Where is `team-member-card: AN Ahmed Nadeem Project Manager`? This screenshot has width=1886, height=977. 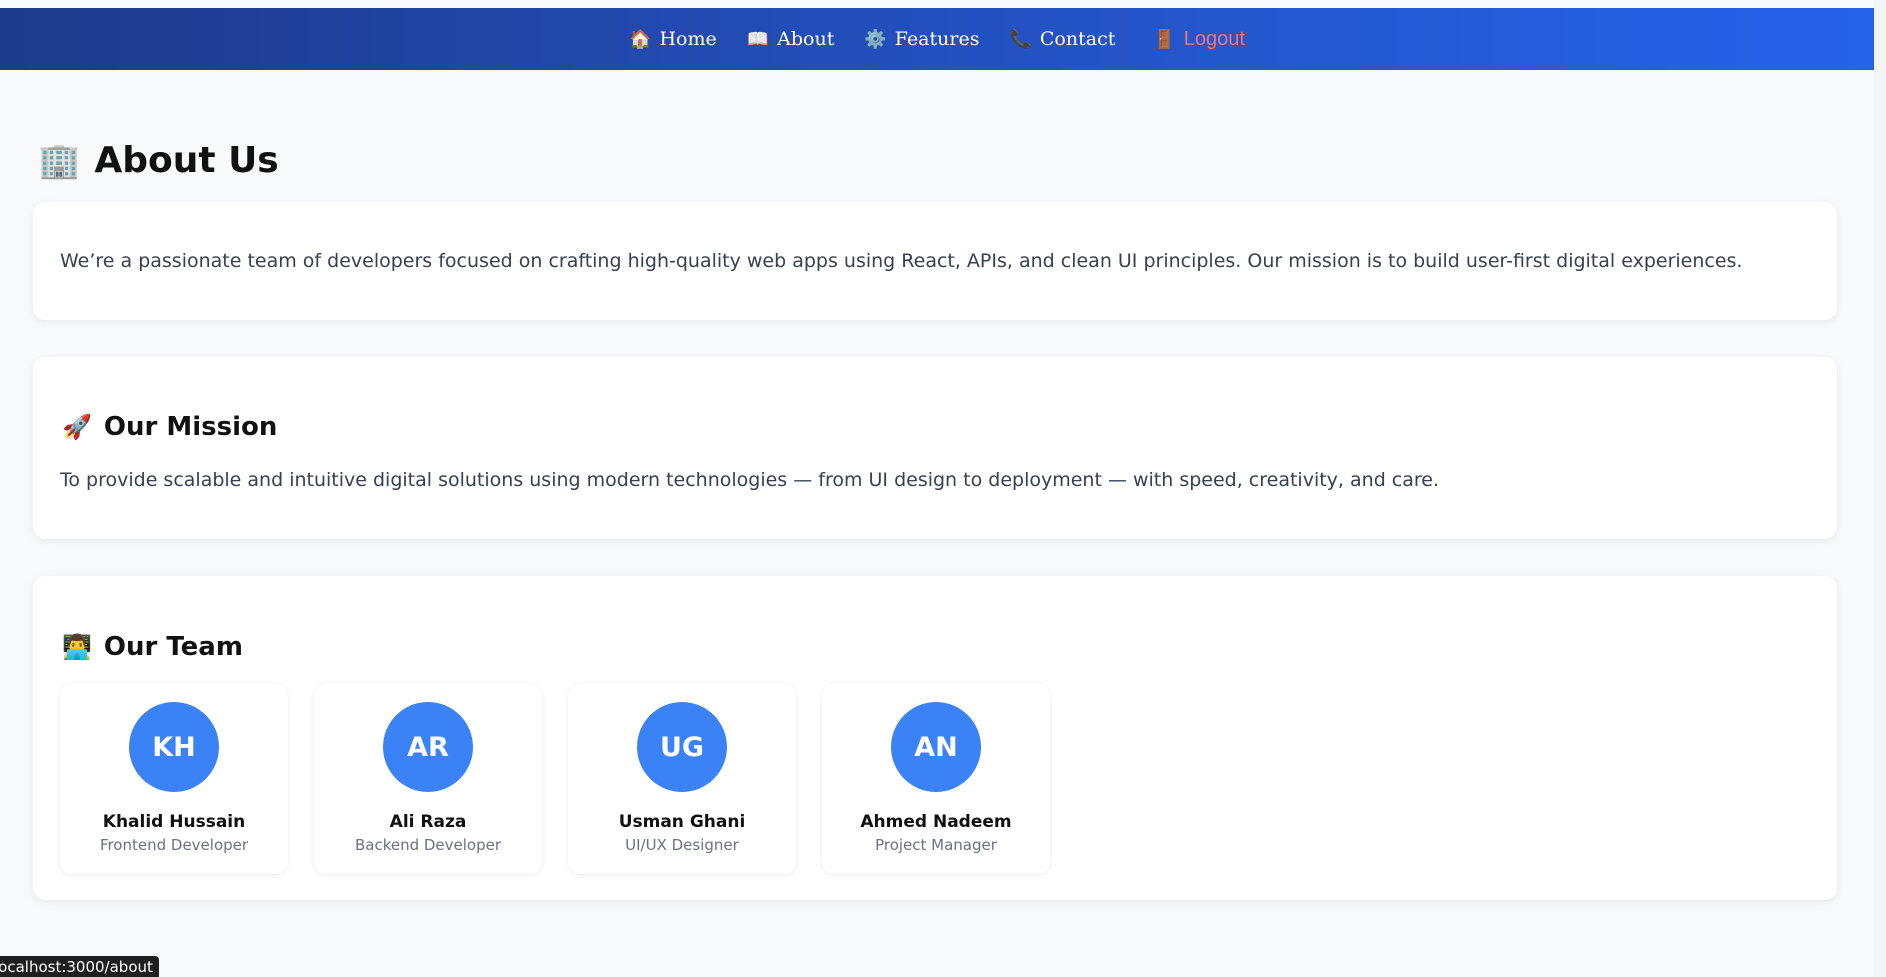
team-member-card: AN Ahmed Nadeem Project Manager is located at coordinates (936, 779).